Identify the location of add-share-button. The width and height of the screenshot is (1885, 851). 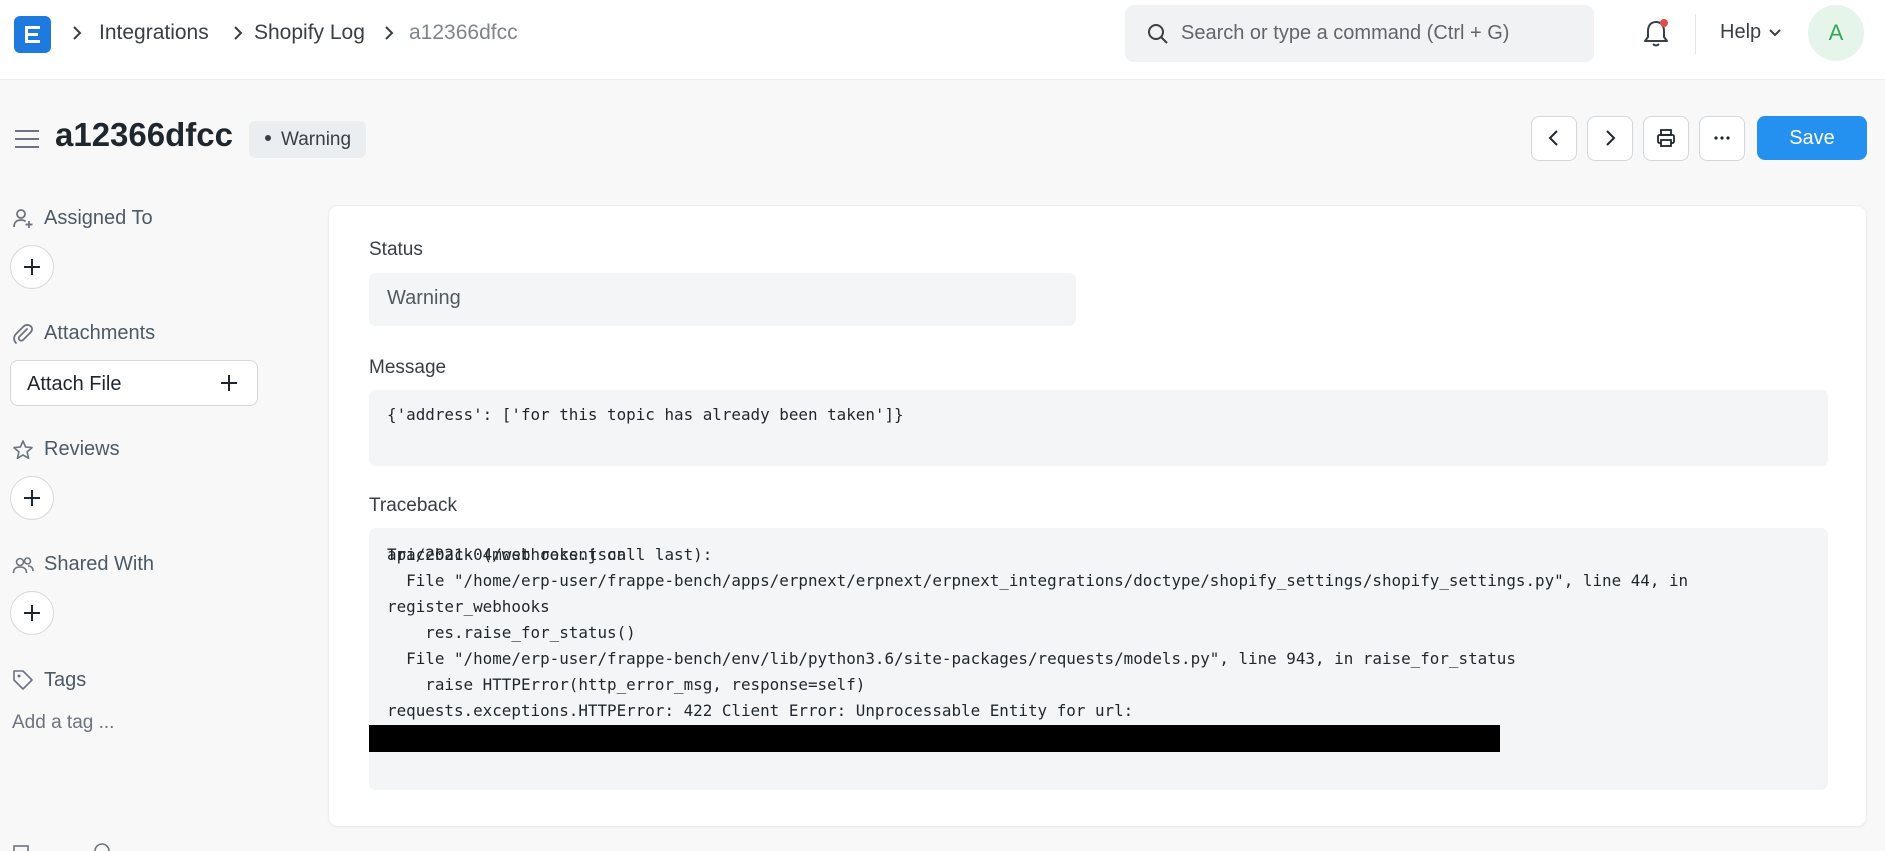
(32, 613).